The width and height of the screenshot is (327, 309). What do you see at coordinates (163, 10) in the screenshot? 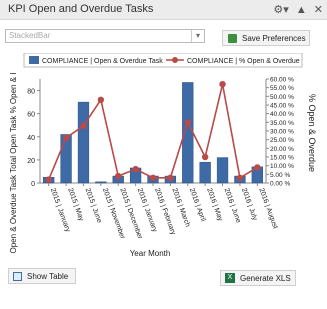
I see `widget-titlebar: KPI Open and Overdue Tasks ⚙▾ ▲ ✕` at bounding box center [163, 10].